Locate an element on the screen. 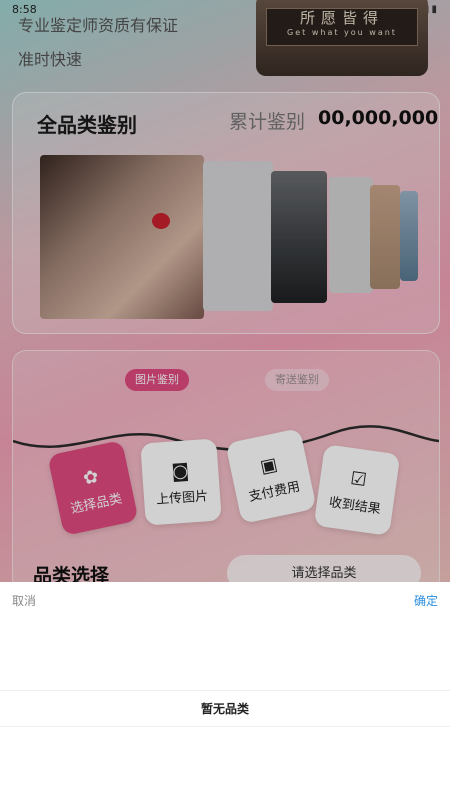 Image resolution: width=450 pixels, height=800 pixels. picker-confirm-button: 确定 is located at coordinates (426, 600).